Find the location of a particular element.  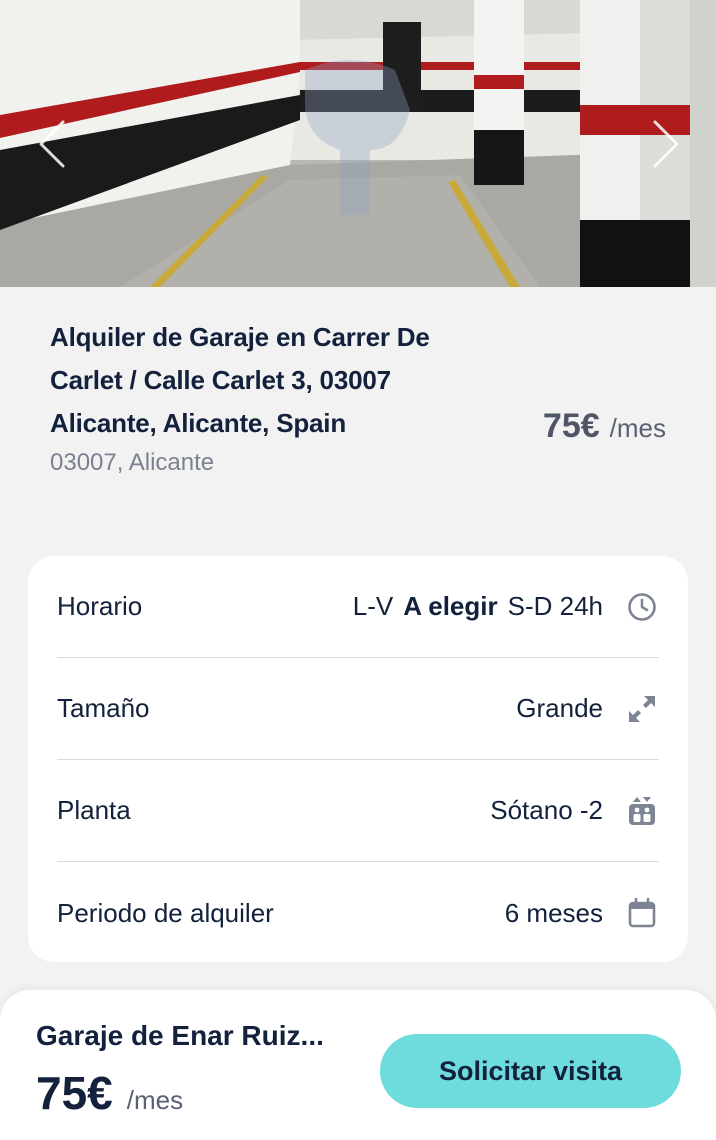

schedule-weekend: S-D 24h is located at coordinates (555, 606).